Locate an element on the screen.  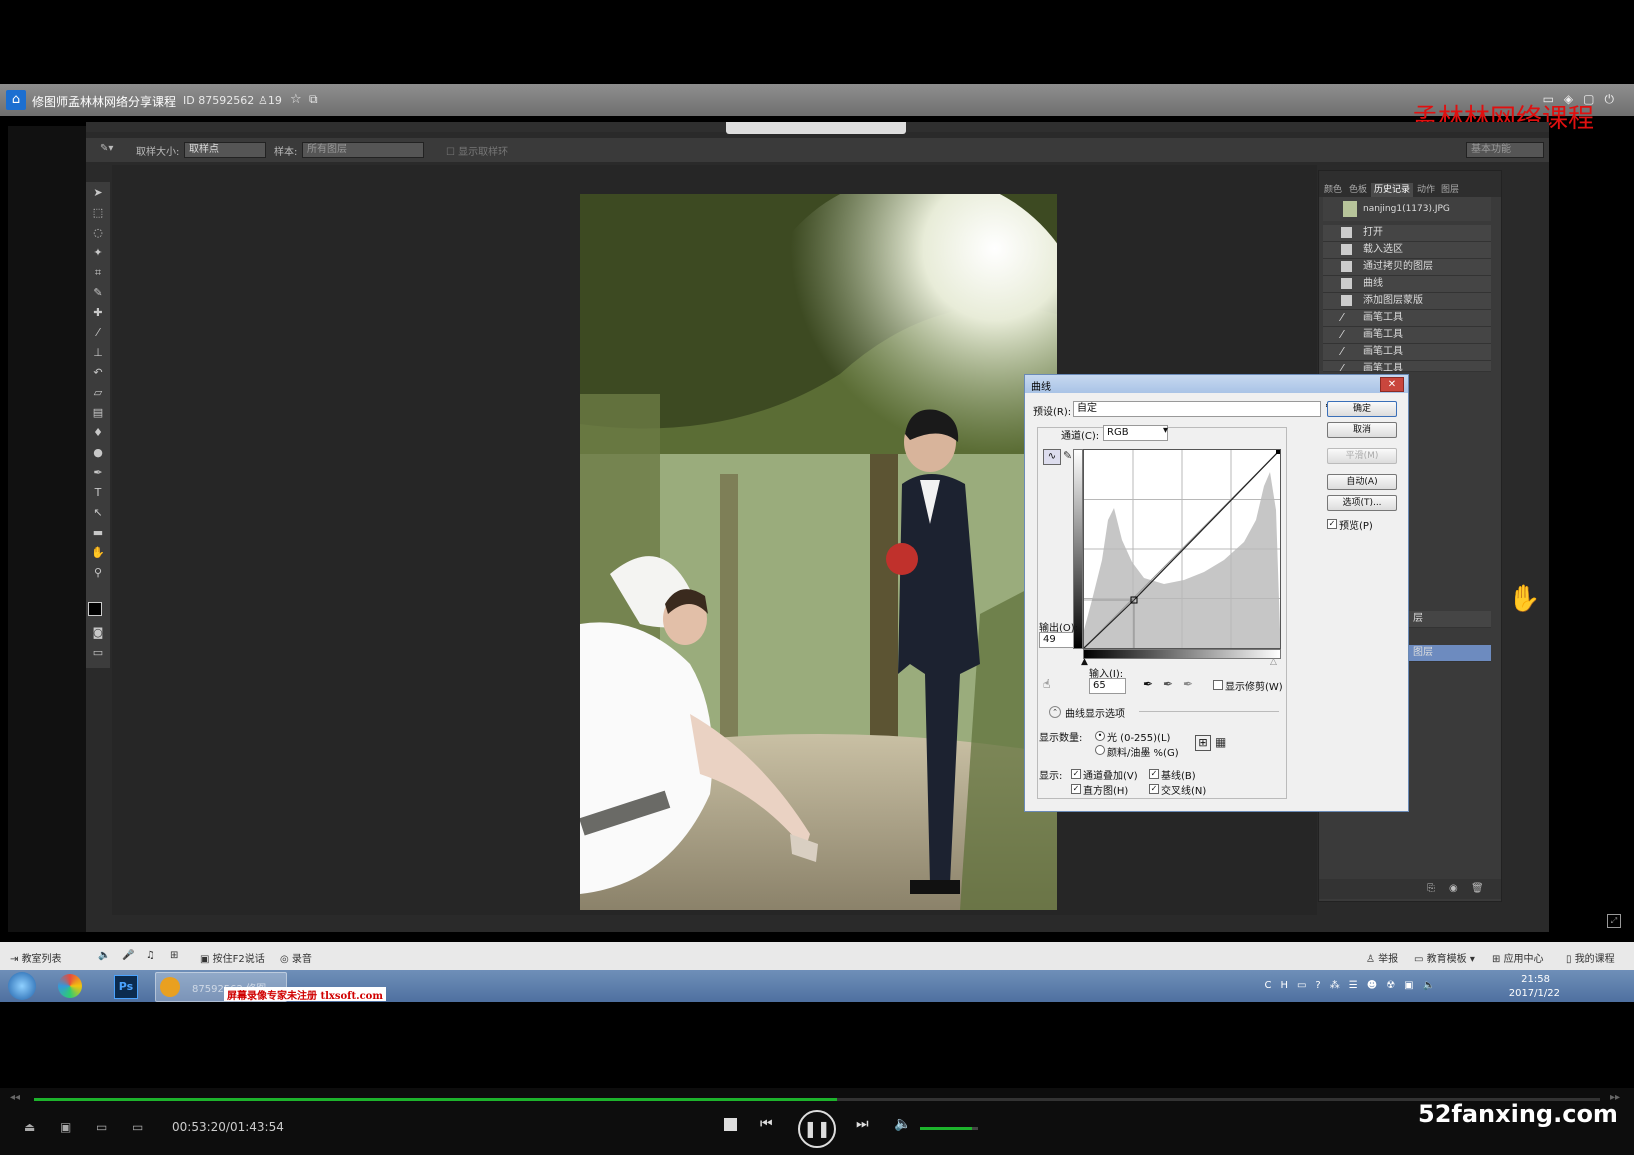
show-clipping-checkbox is located at coordinates (1218, 685).